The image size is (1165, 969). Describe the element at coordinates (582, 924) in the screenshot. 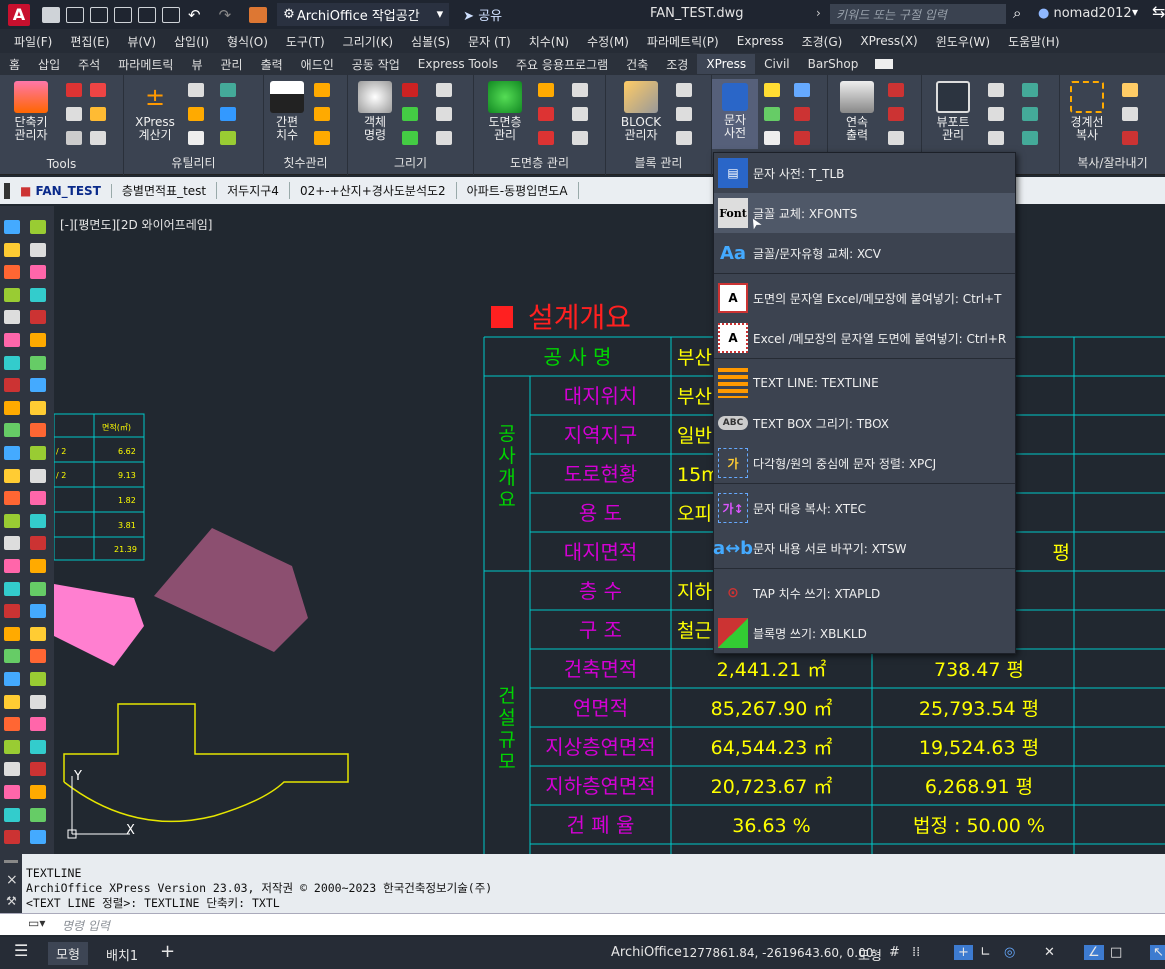

I see `command-input: ▭▾ 명령 입력` at that location.